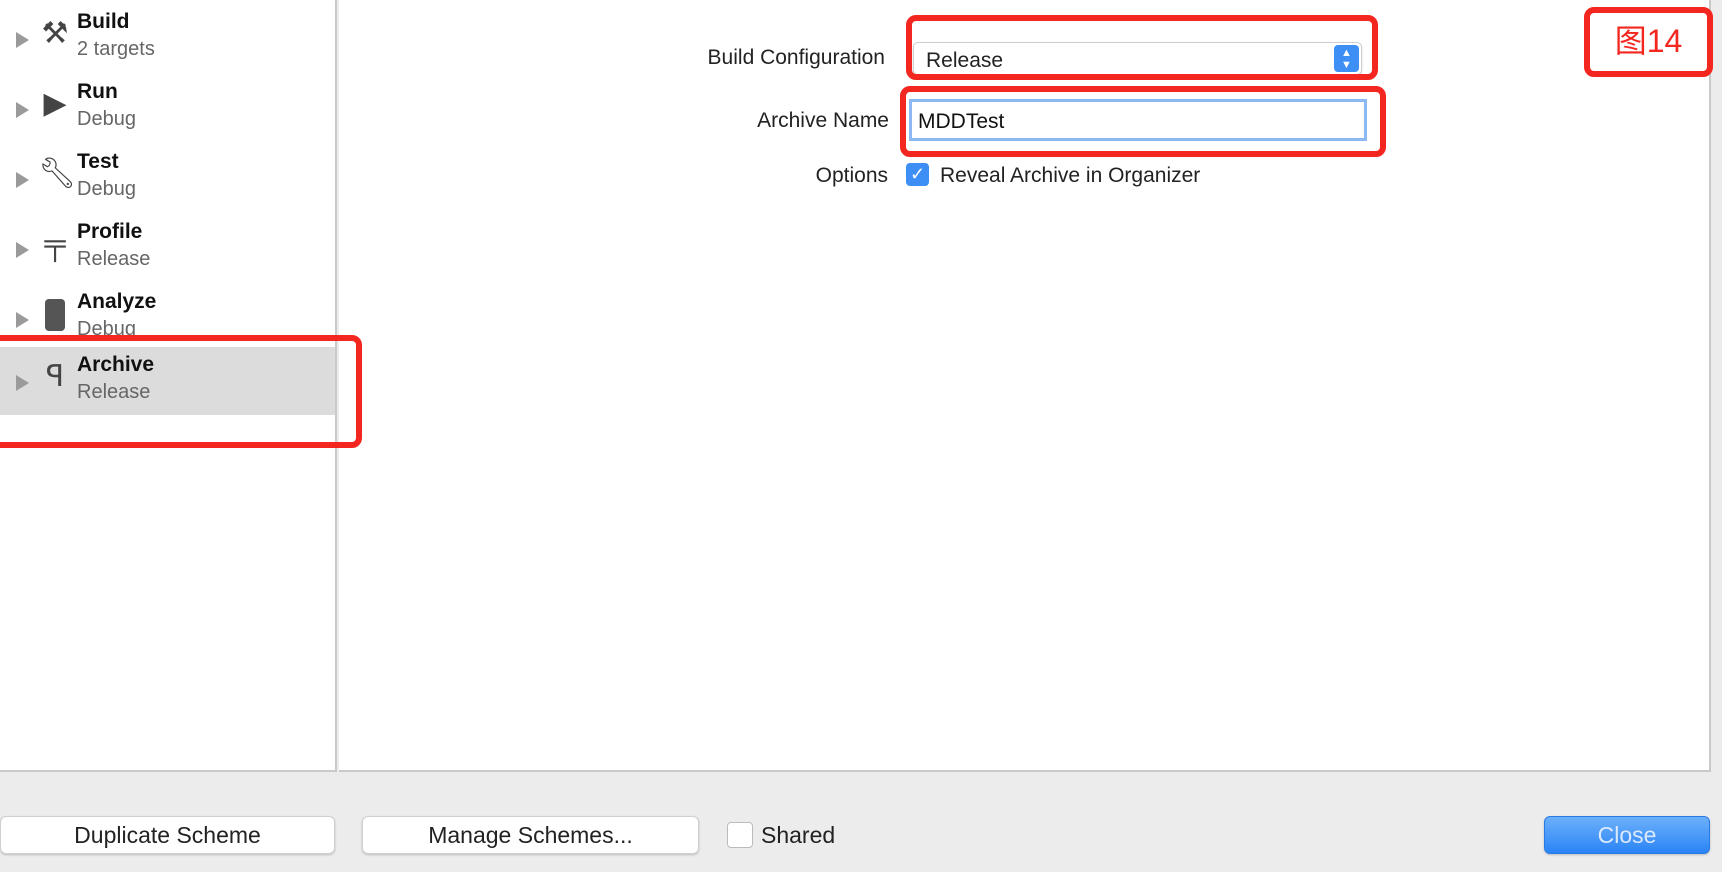 This screenshot has width=1722, height=872. Describe the element at coordinates (1070, 176) in the screenshot. I see `reveal-archive-label: Reveal Archive in Organizer` at that location.